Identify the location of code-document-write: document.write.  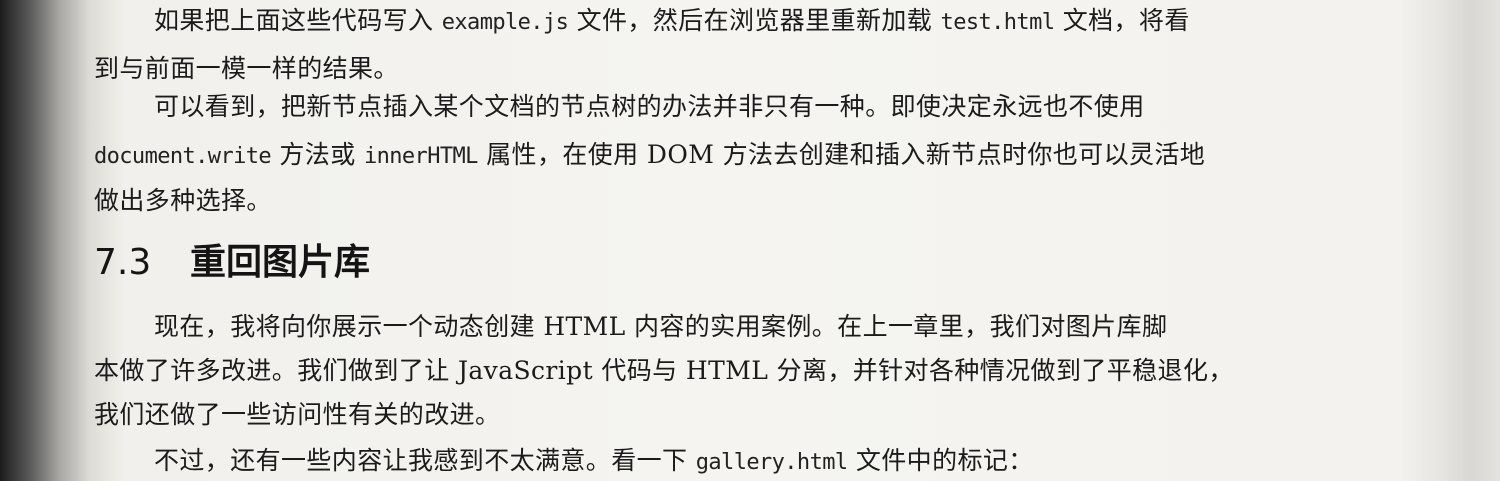
(183, 156).